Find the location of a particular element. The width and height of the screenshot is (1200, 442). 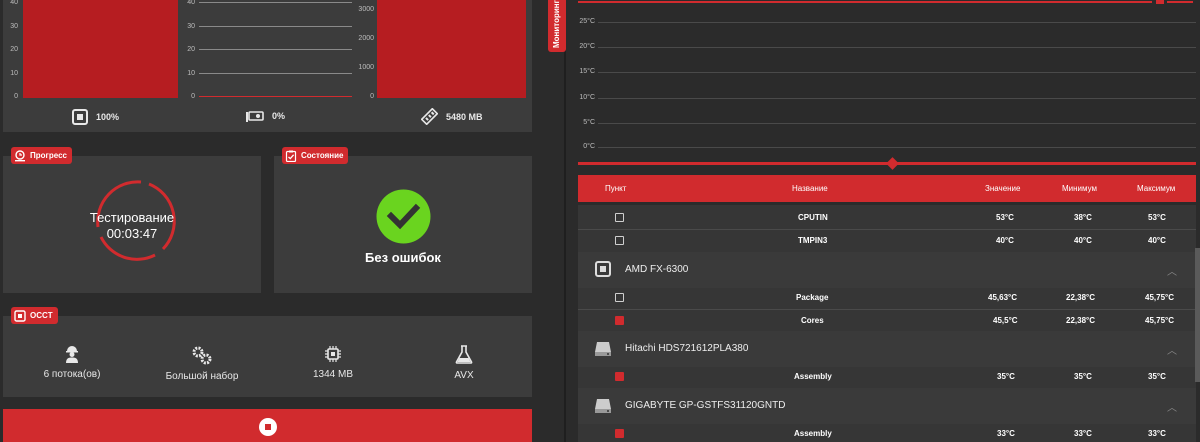

row-name: CPUTIN is located at coordinates (813, 217).